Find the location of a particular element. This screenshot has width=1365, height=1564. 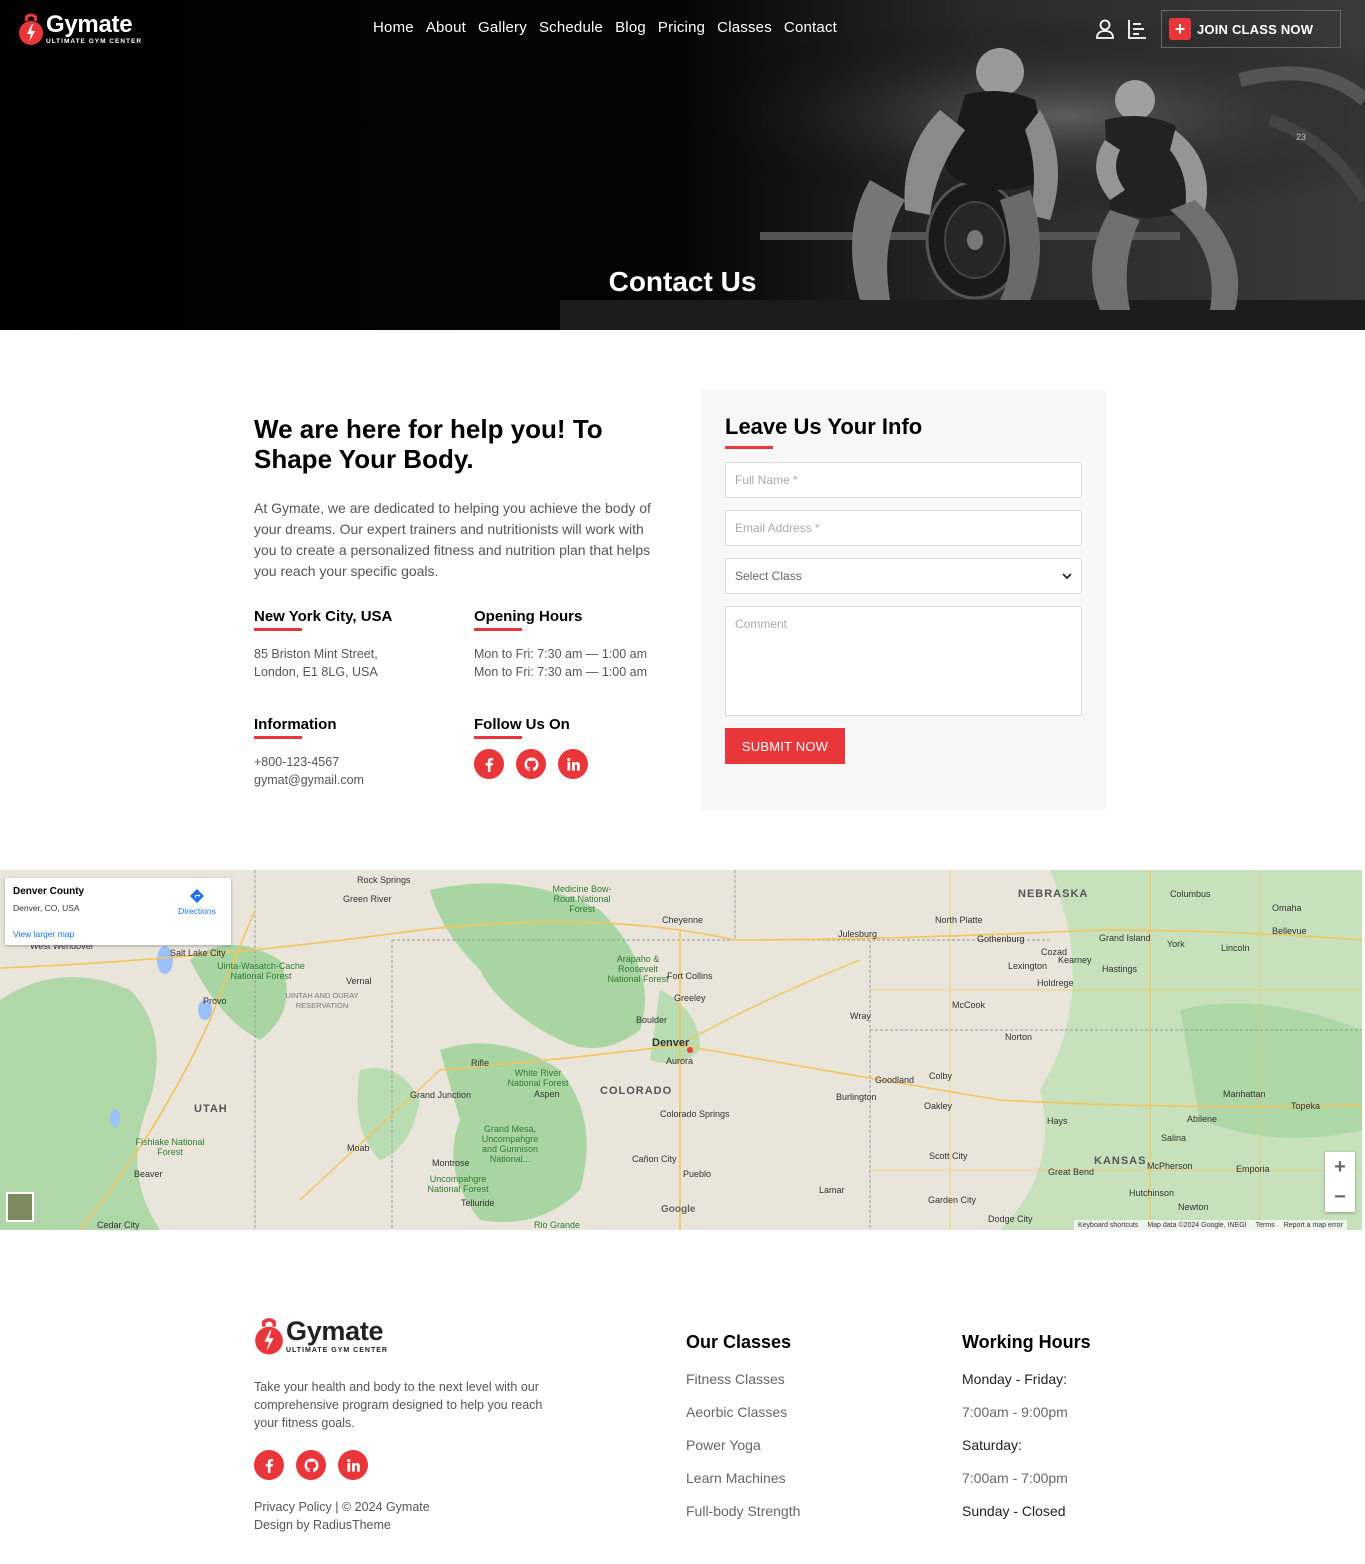

map-city-label: Aspen is located at coordinates (547, 1094).